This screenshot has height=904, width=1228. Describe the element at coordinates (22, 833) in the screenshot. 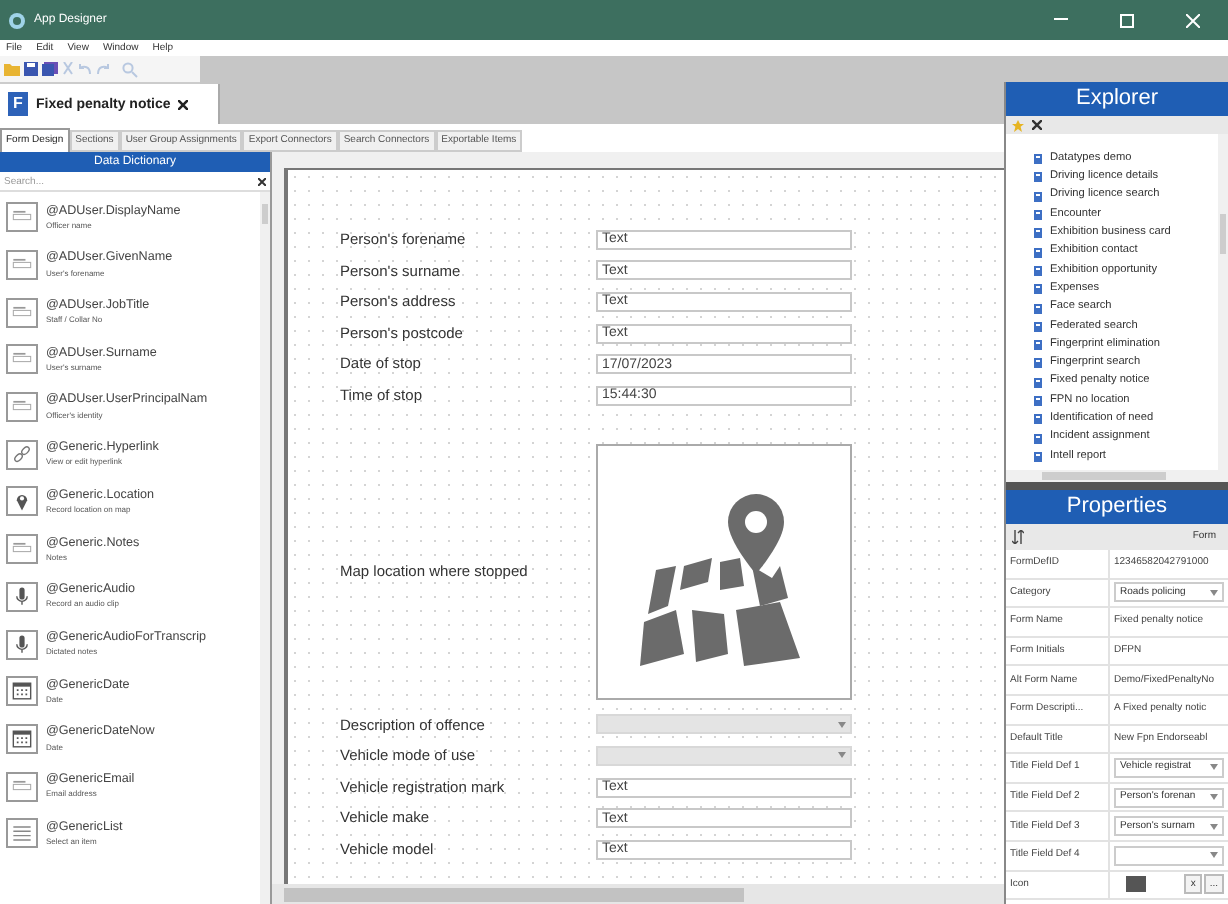

I see `list-icon` at that location.